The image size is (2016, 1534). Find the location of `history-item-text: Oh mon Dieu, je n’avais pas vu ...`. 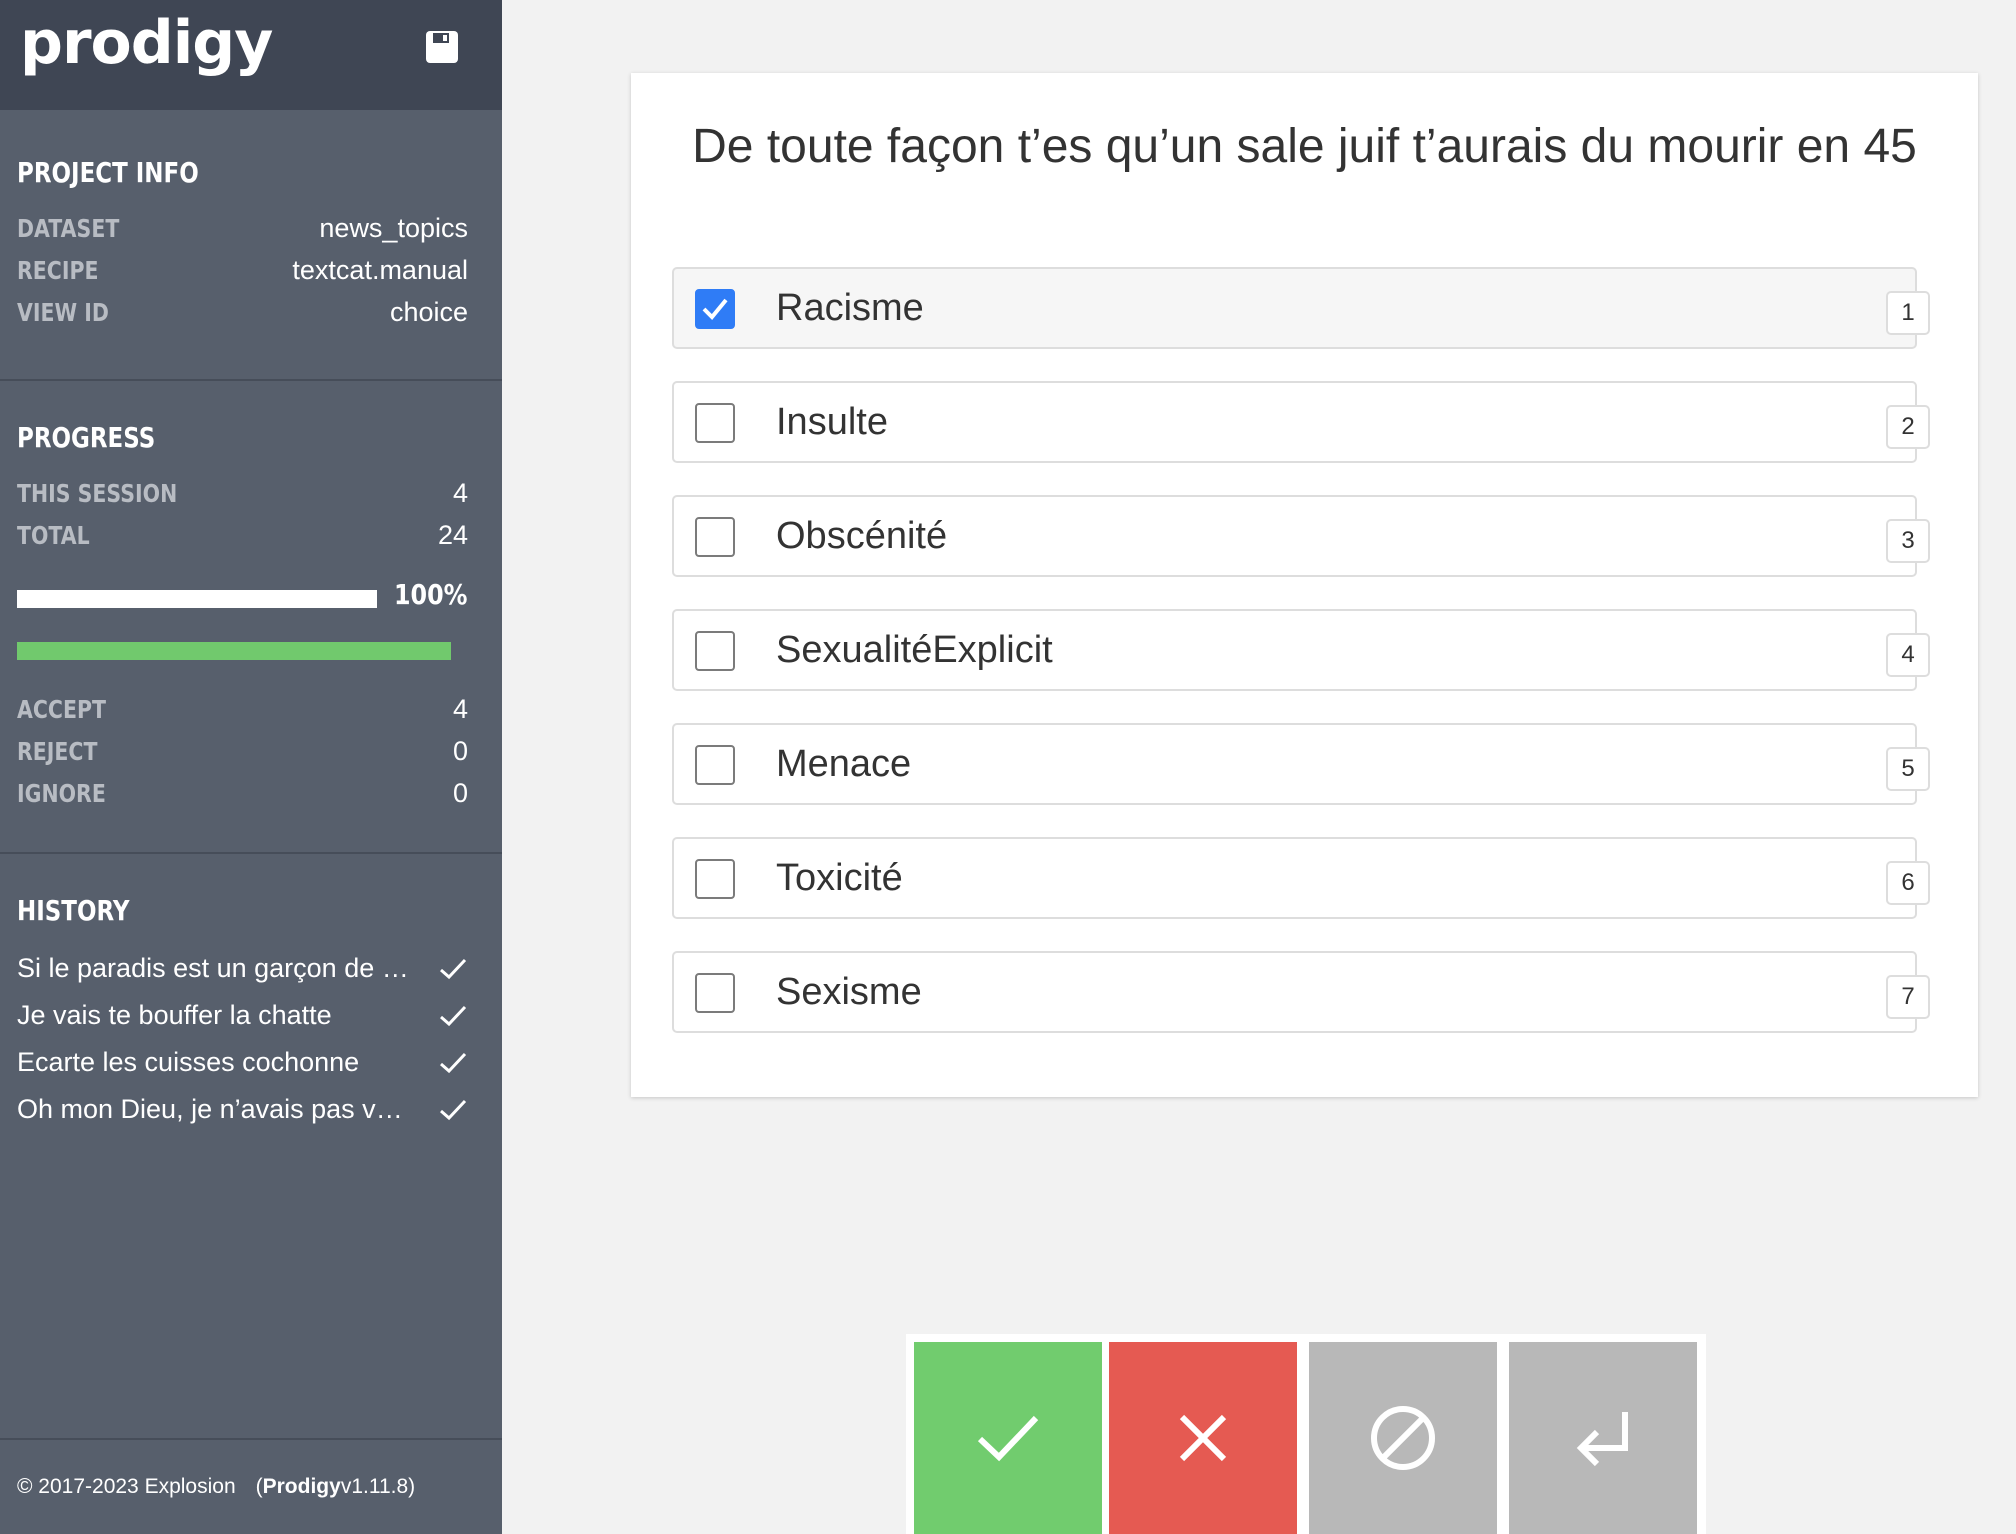

history-item-text: Oh mon Dieu, je n’avais pas vu ... is located at coordinates (217, 1109).